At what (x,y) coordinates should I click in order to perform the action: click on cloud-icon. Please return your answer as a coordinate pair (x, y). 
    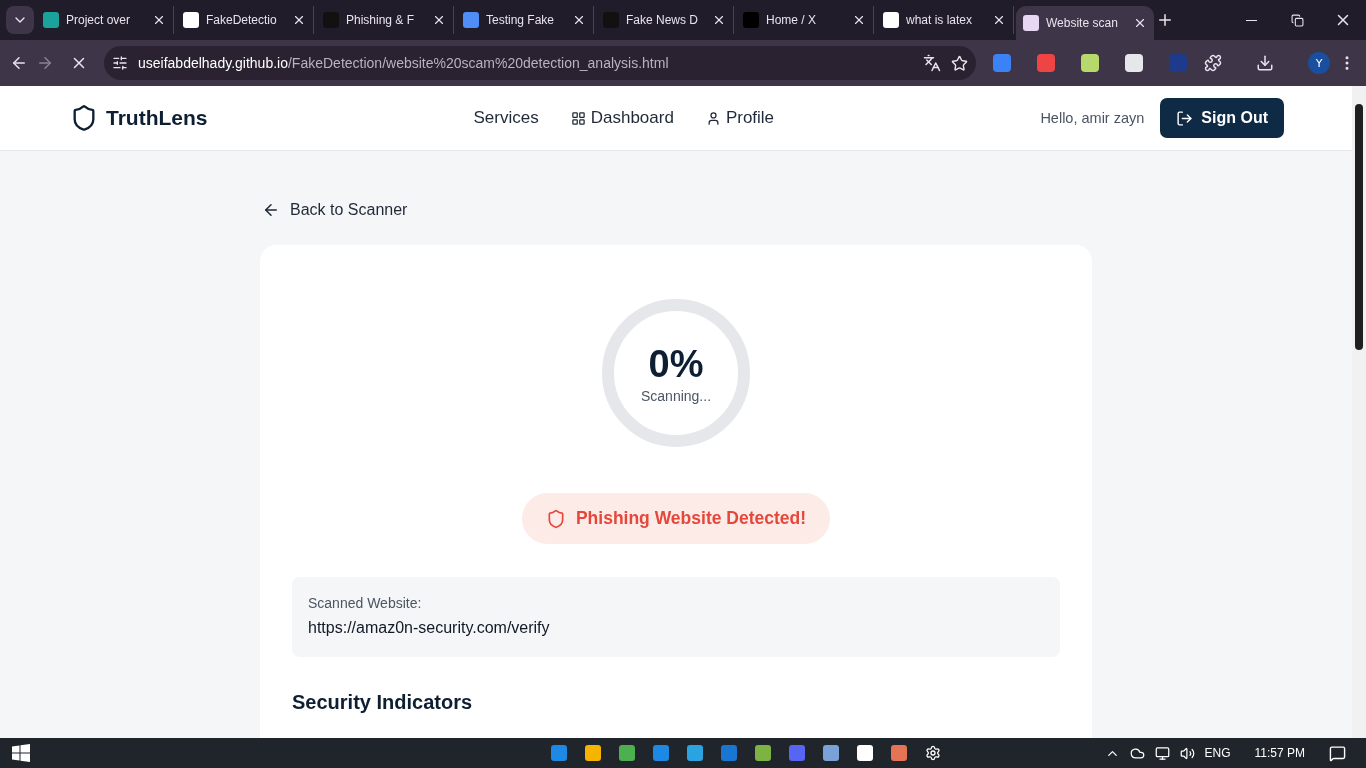
    Looking at the image, I should click on (1137, 753).